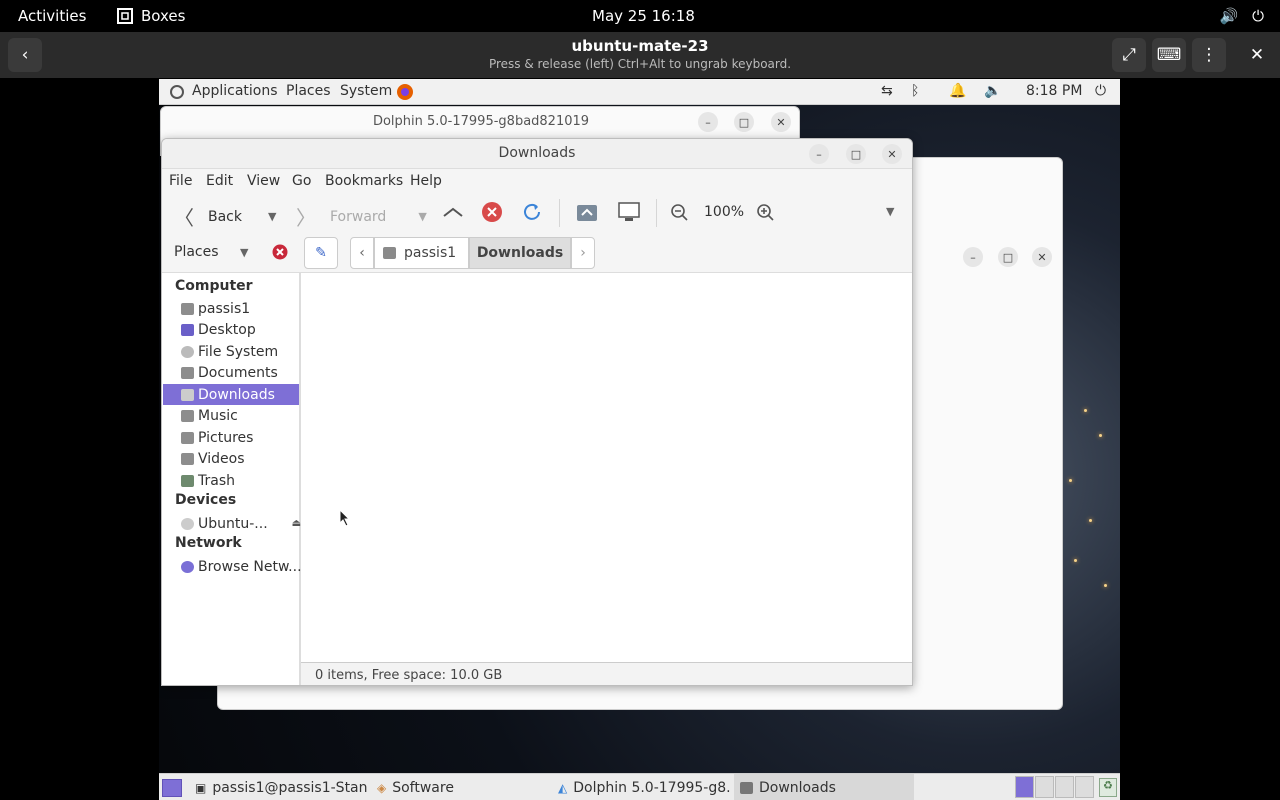 This screenshot has height=800, width=1280. What do you see at coordinates (187, 566) in the screenshot?
I see `network-icon` at bounding box center [187, 566].